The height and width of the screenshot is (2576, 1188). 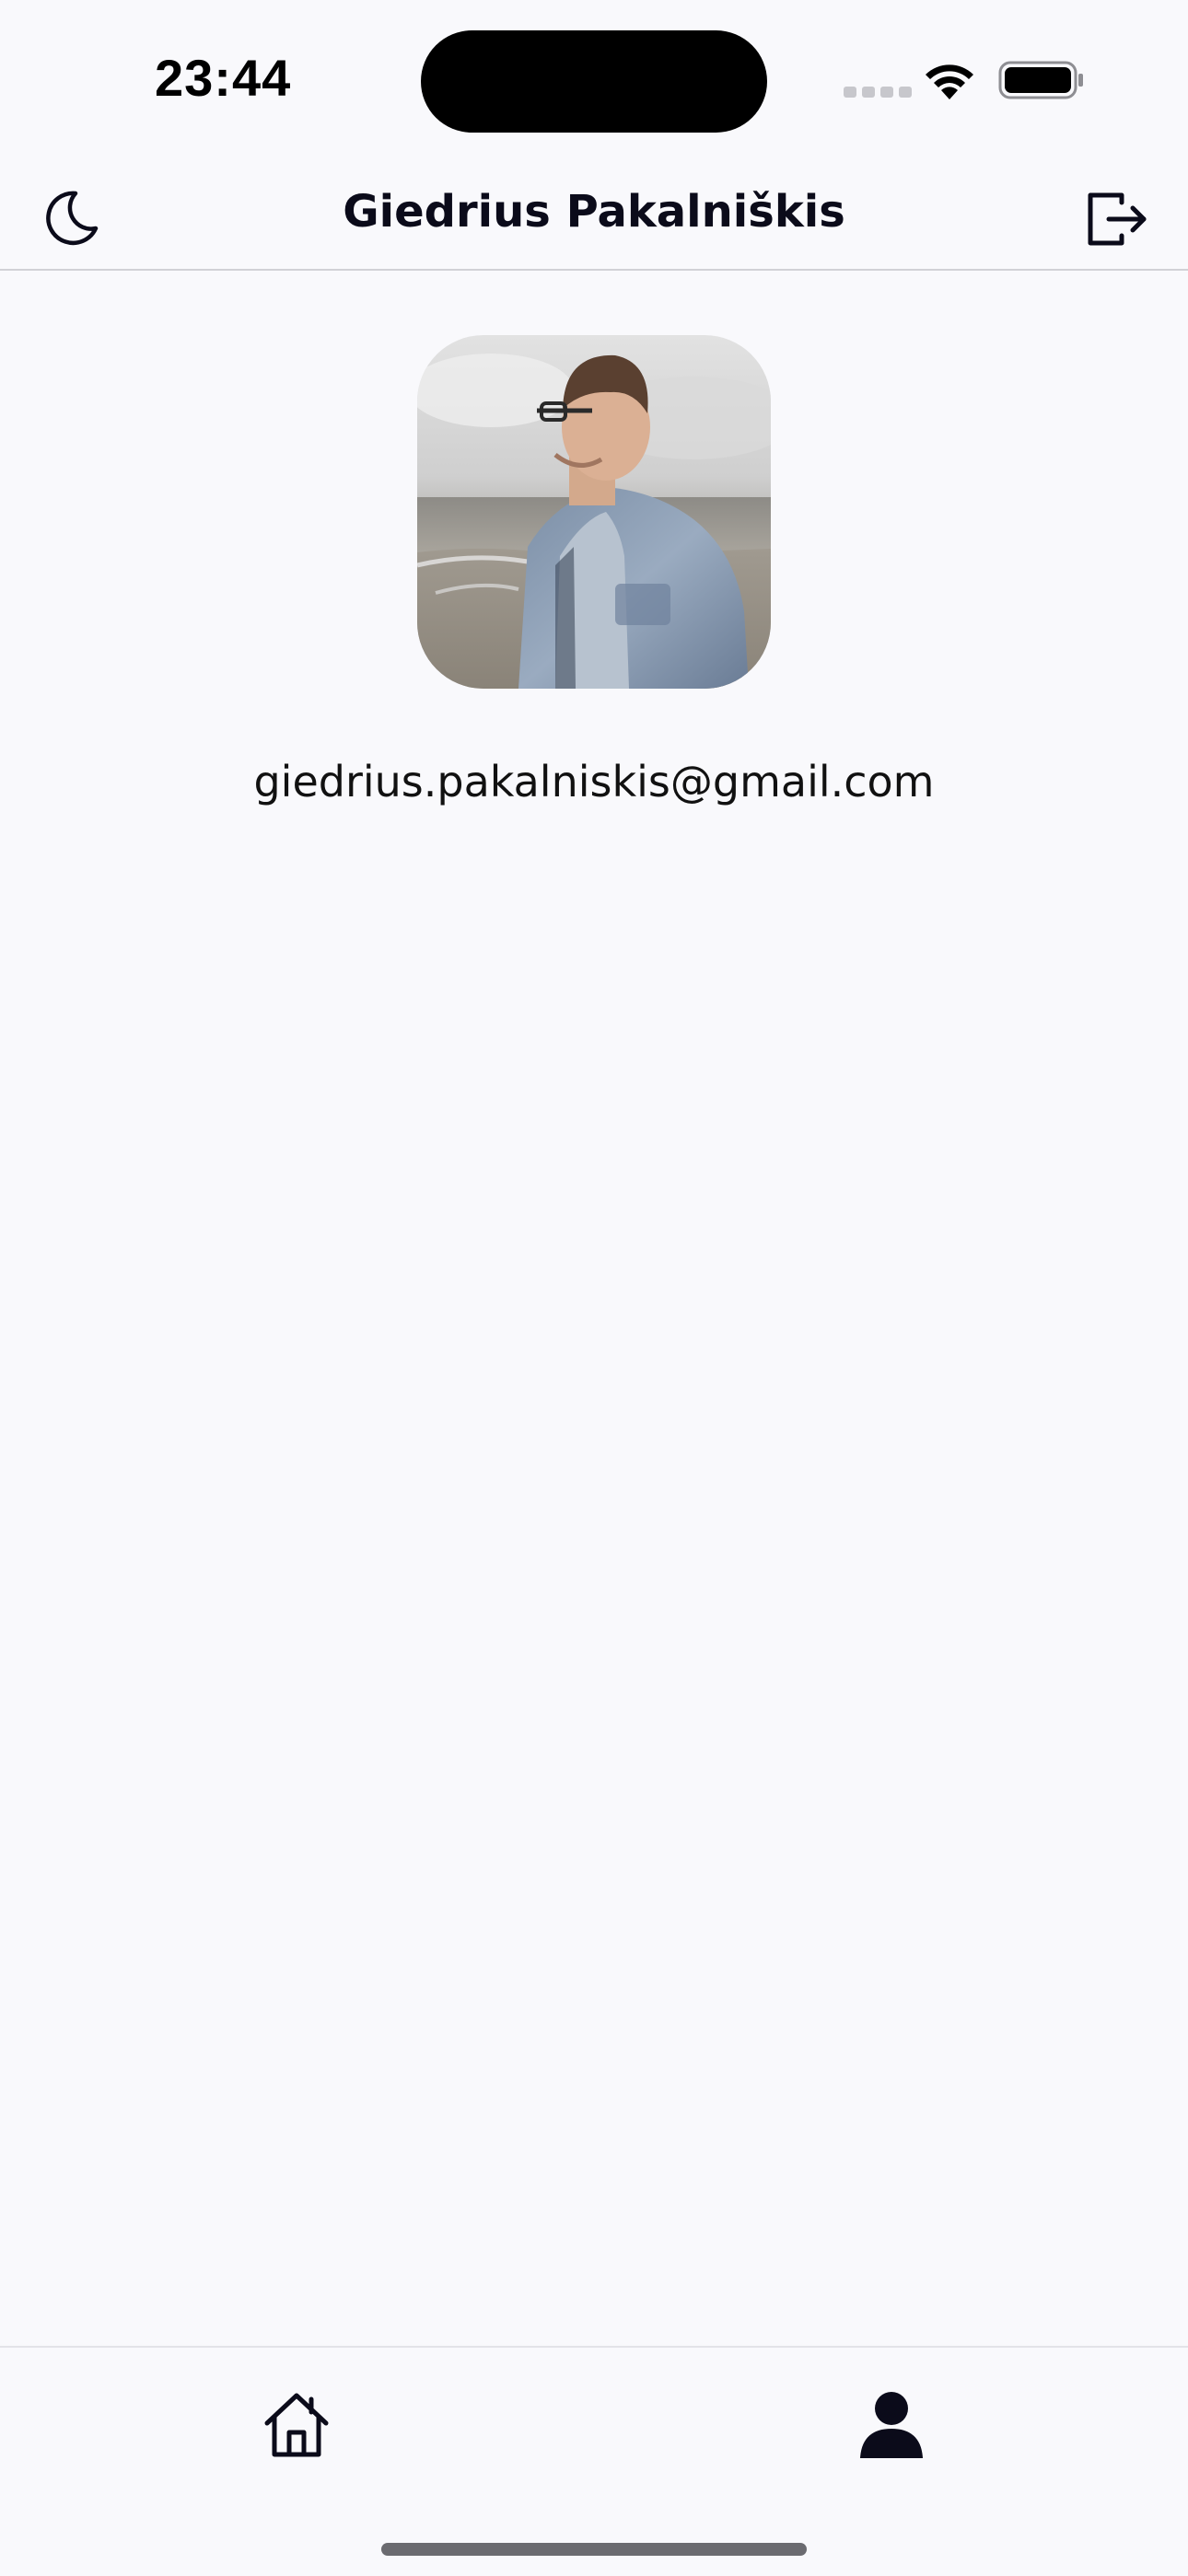 I want to click on wifi-icon, so click(x=949, y=81).